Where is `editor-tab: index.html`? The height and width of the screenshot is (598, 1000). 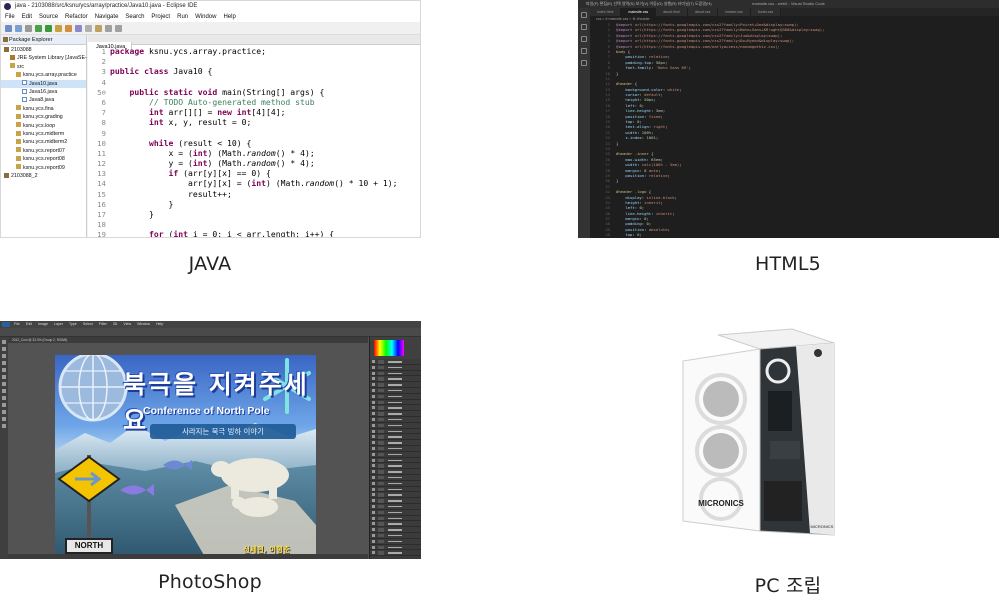 editor-tab: index.html is located at coordinates (605, 12).